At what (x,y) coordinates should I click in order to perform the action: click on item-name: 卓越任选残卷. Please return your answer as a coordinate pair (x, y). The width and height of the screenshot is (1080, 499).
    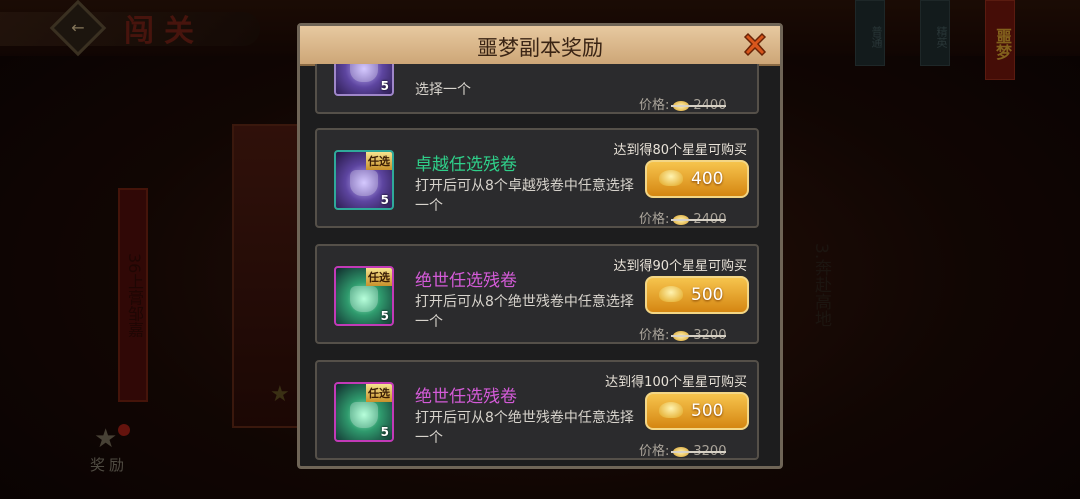
    Looking at the image, I should click on (466, 165).